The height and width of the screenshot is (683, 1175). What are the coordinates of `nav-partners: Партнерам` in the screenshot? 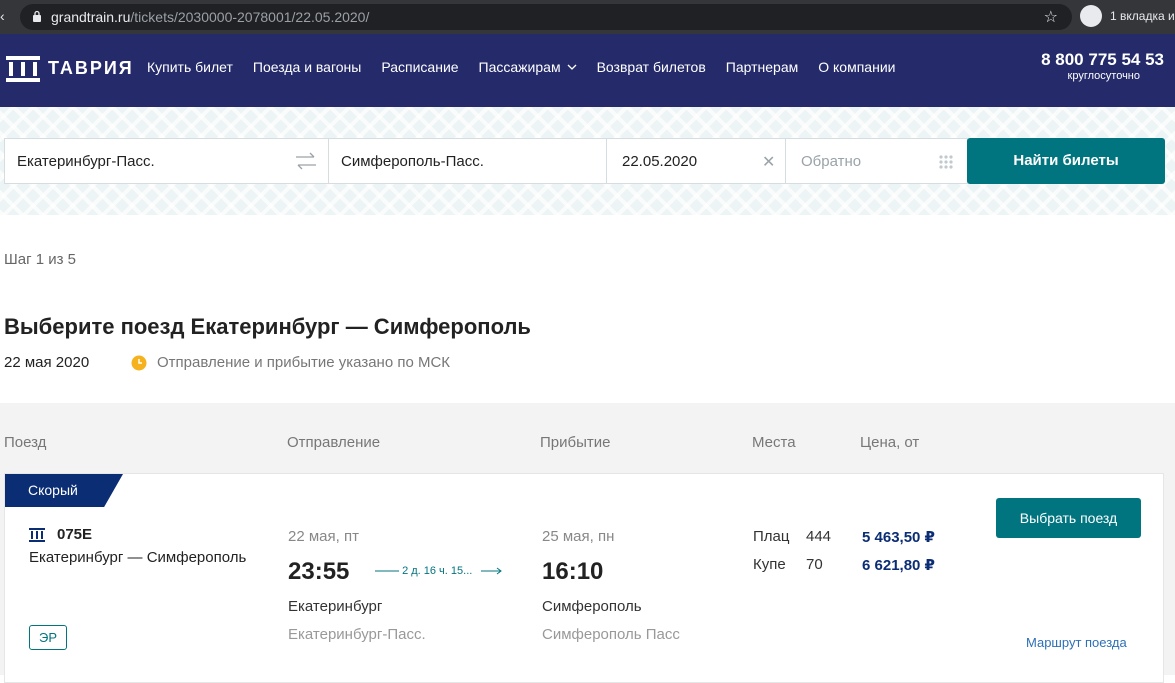 It's located at (762, 67).